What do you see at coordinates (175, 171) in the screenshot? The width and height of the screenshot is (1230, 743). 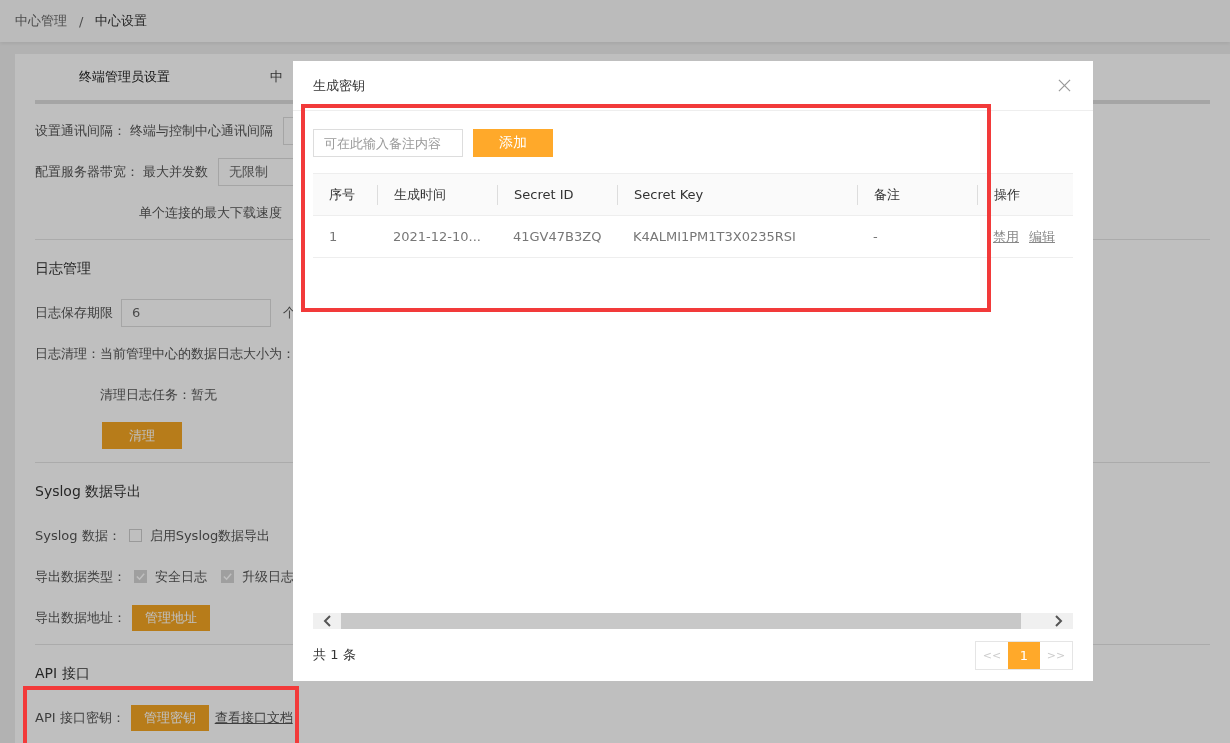 I see `field-label: 最大并发数` at bounding box center [175, 171].